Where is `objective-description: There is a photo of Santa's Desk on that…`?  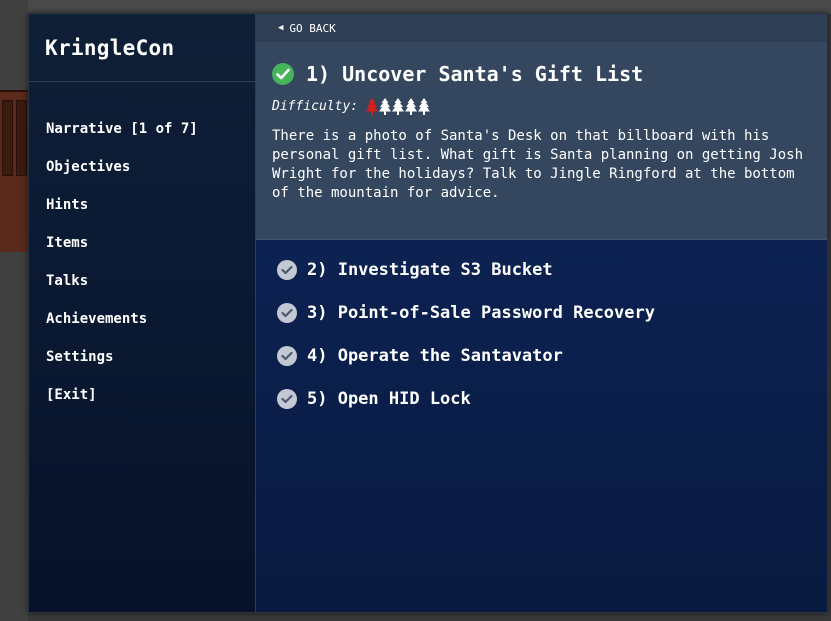 objective-description: There is a photo of Santa's Desk on that… is located at coordinates (538, 164).